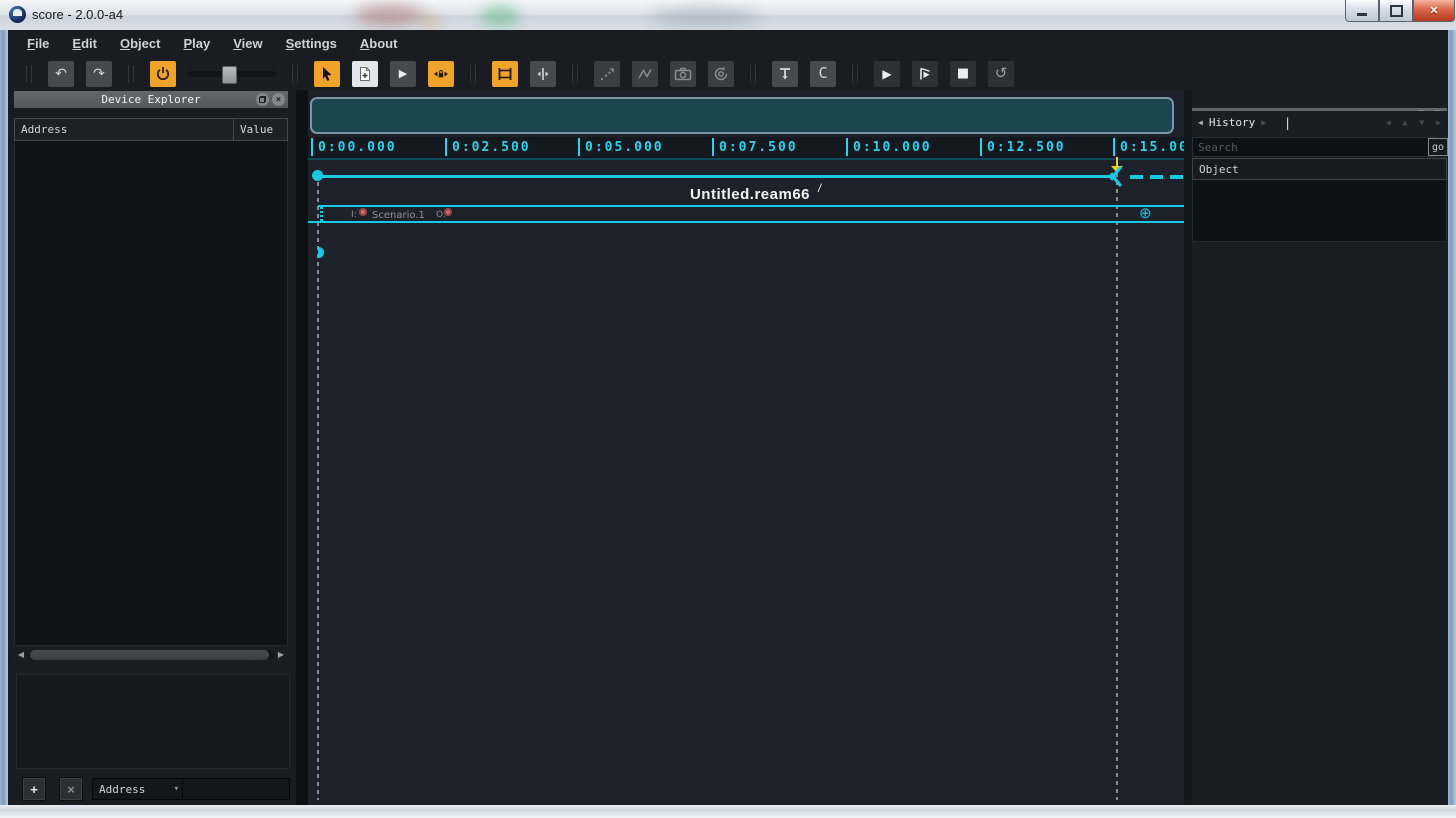 Image resolution: width=1456 pixels, height=818 pixels. What do you see at coordinates (1145, 213) in the screenshot?
I see `add-state-icon: ⊕` at bounding box center [1145, 213].